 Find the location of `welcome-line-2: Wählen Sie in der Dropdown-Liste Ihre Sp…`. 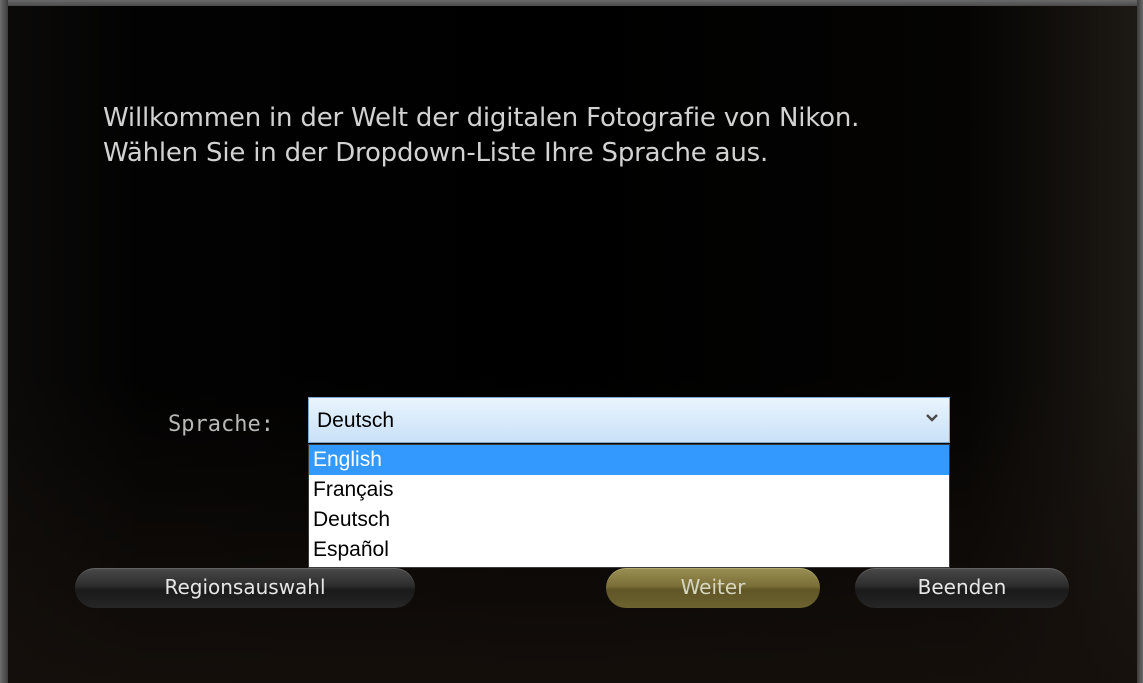

welcome-line-2: Wählen Sie in der Dropdown-Liste Ihre Sp… is located at coordinates (436, 153).